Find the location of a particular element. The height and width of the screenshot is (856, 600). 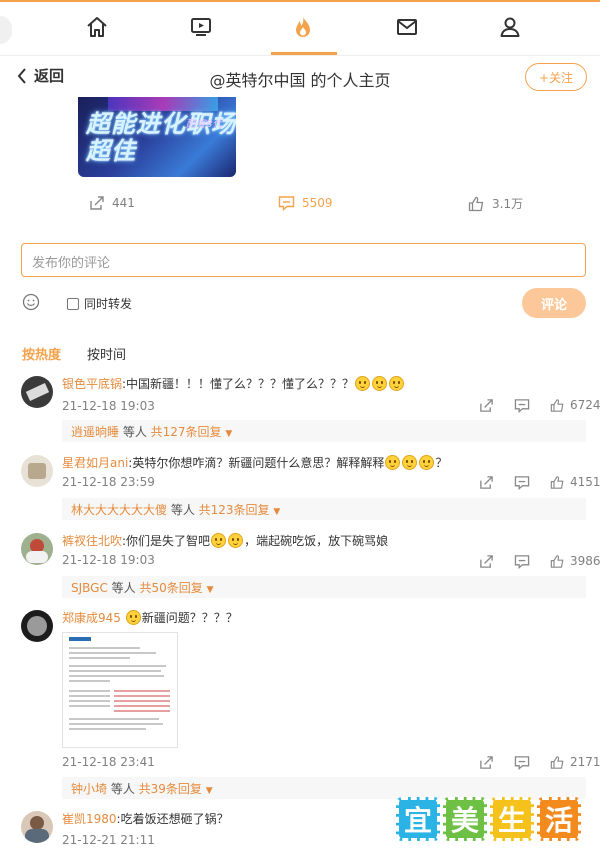

side-pill is located at coordinates (6, 30).